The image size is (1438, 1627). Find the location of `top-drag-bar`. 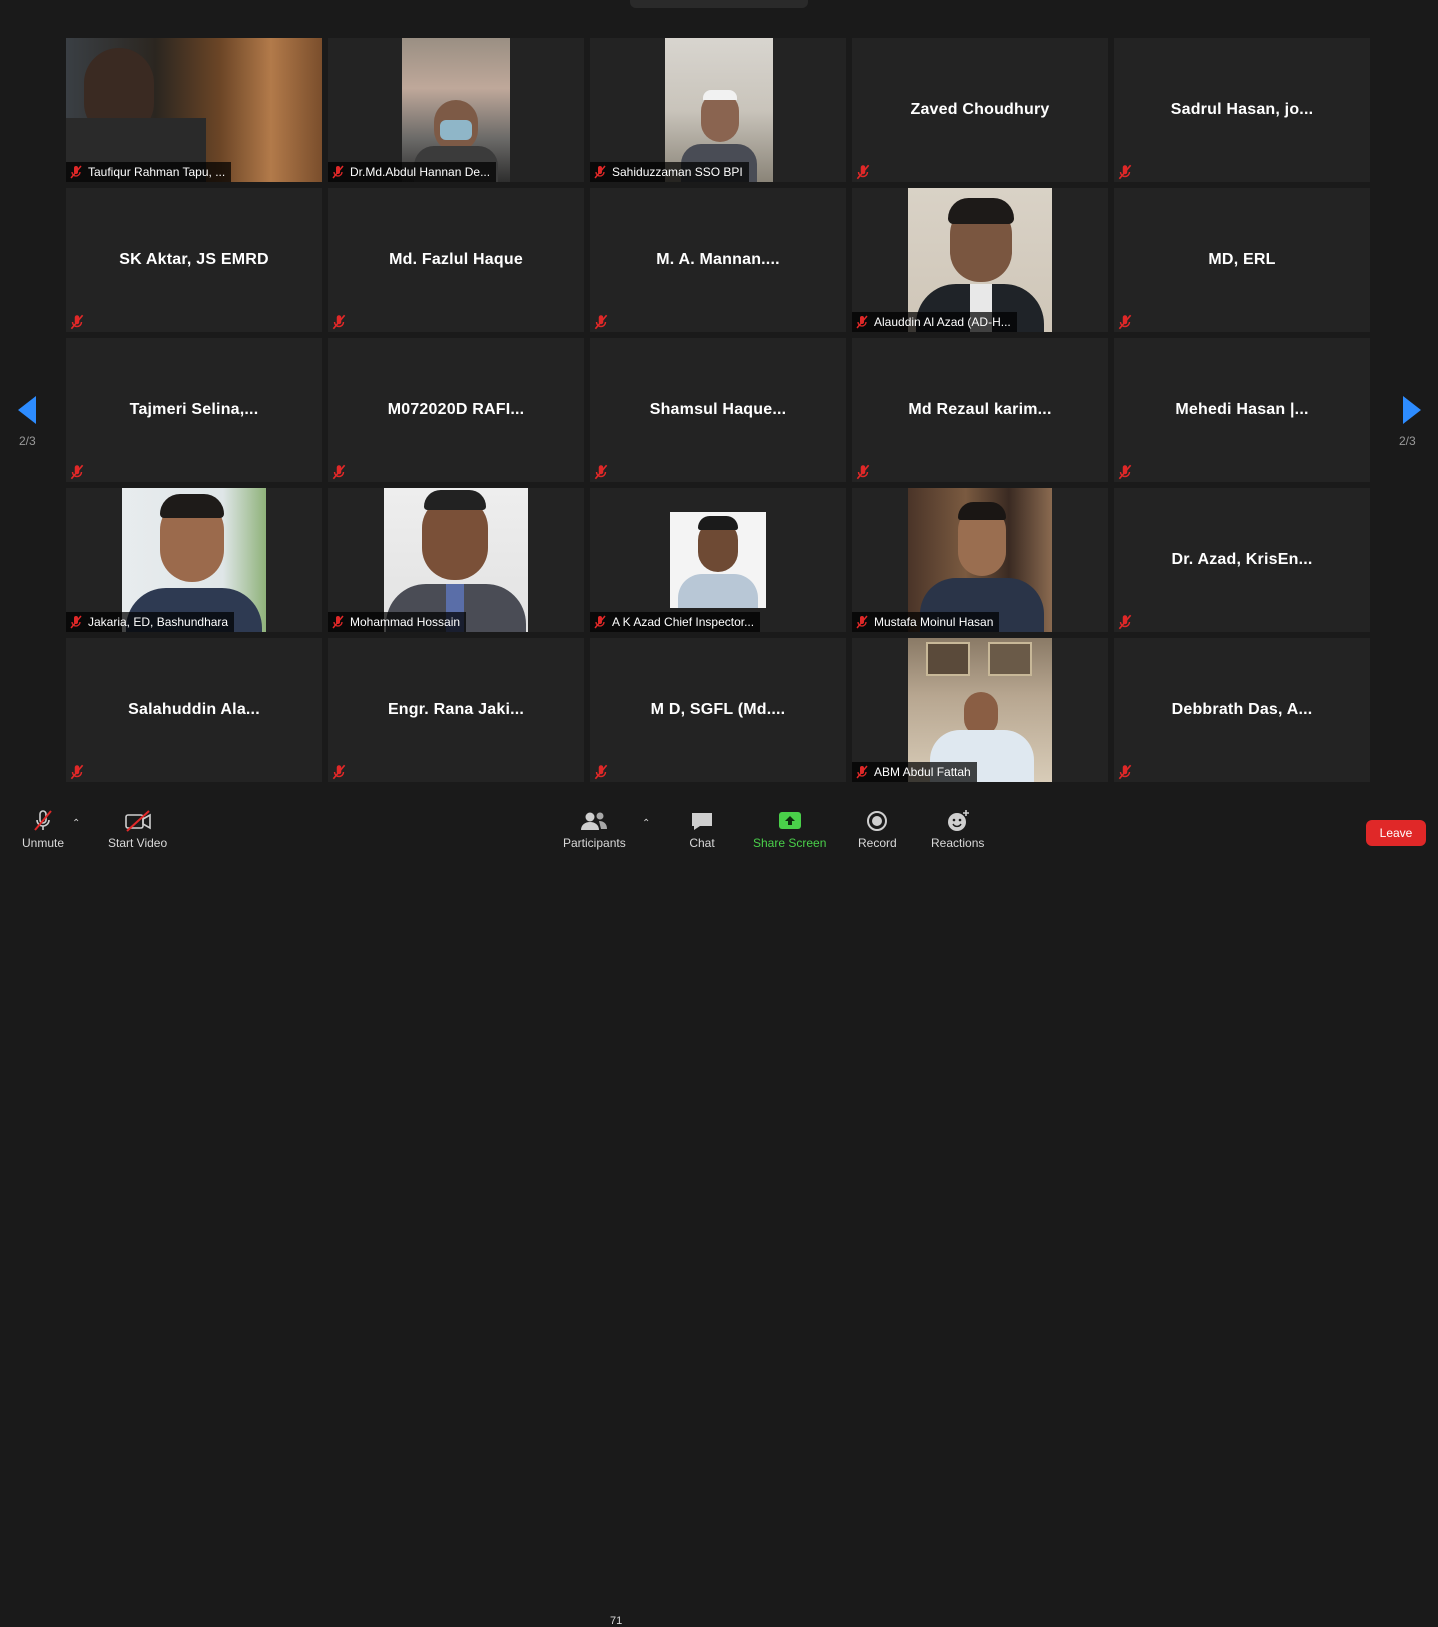

top-drag-bar is located at coordinates (719, 4).